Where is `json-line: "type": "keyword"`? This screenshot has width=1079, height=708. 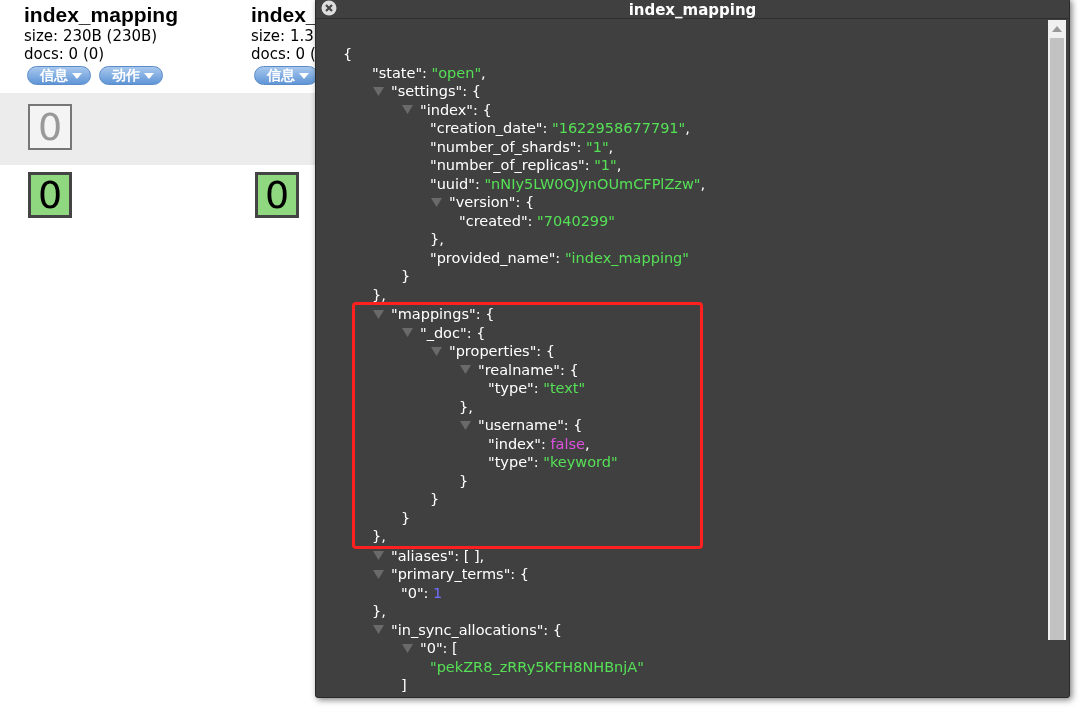 json-line: "type": "keyword" is located at coordinates (553, 462).